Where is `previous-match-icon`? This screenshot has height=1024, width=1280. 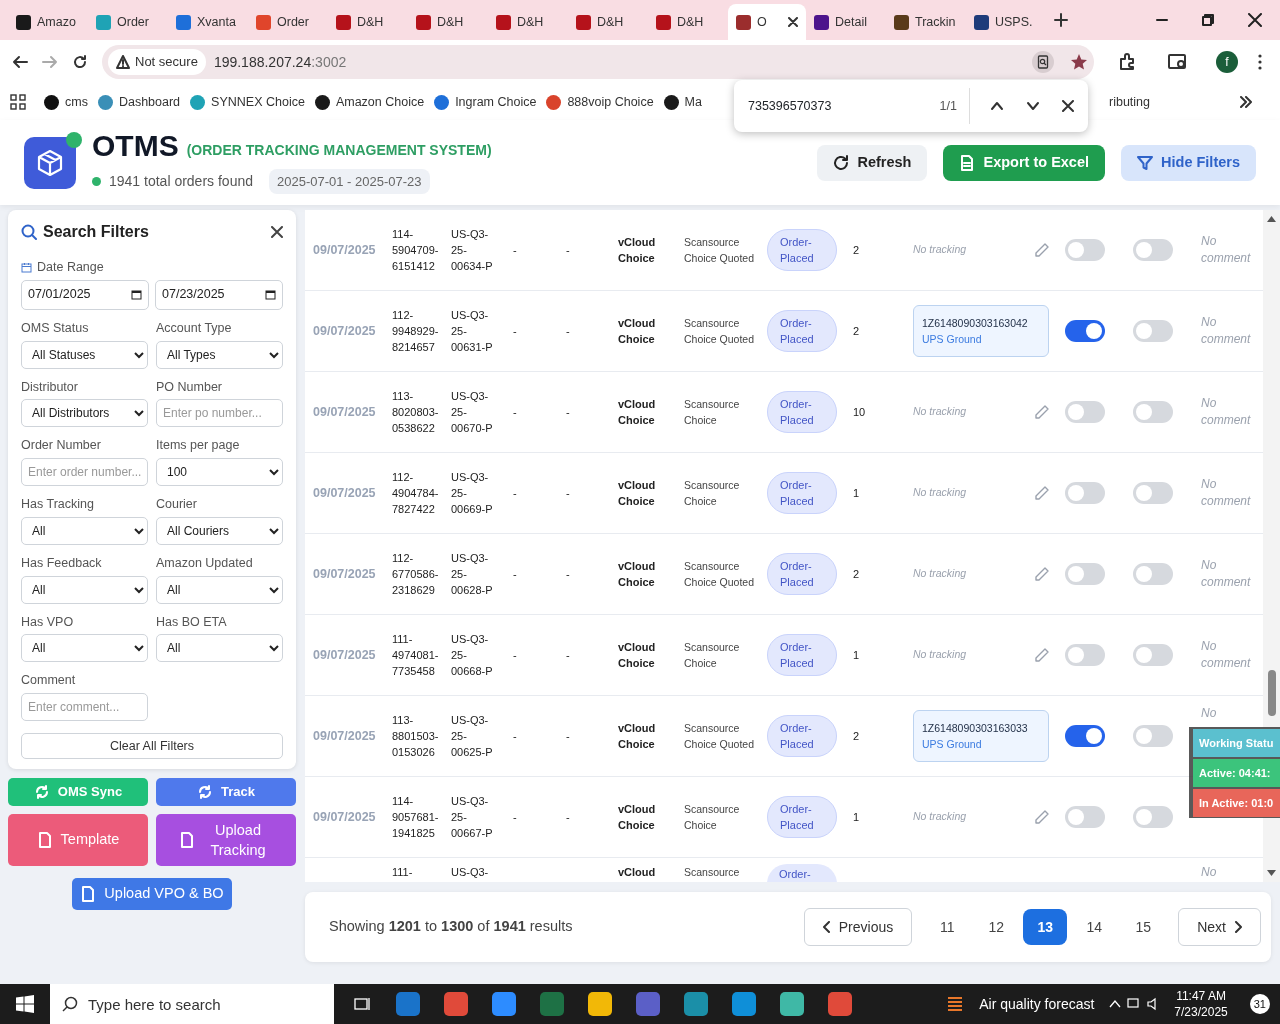
previous-match-icon is located at coordinates (997, 106).